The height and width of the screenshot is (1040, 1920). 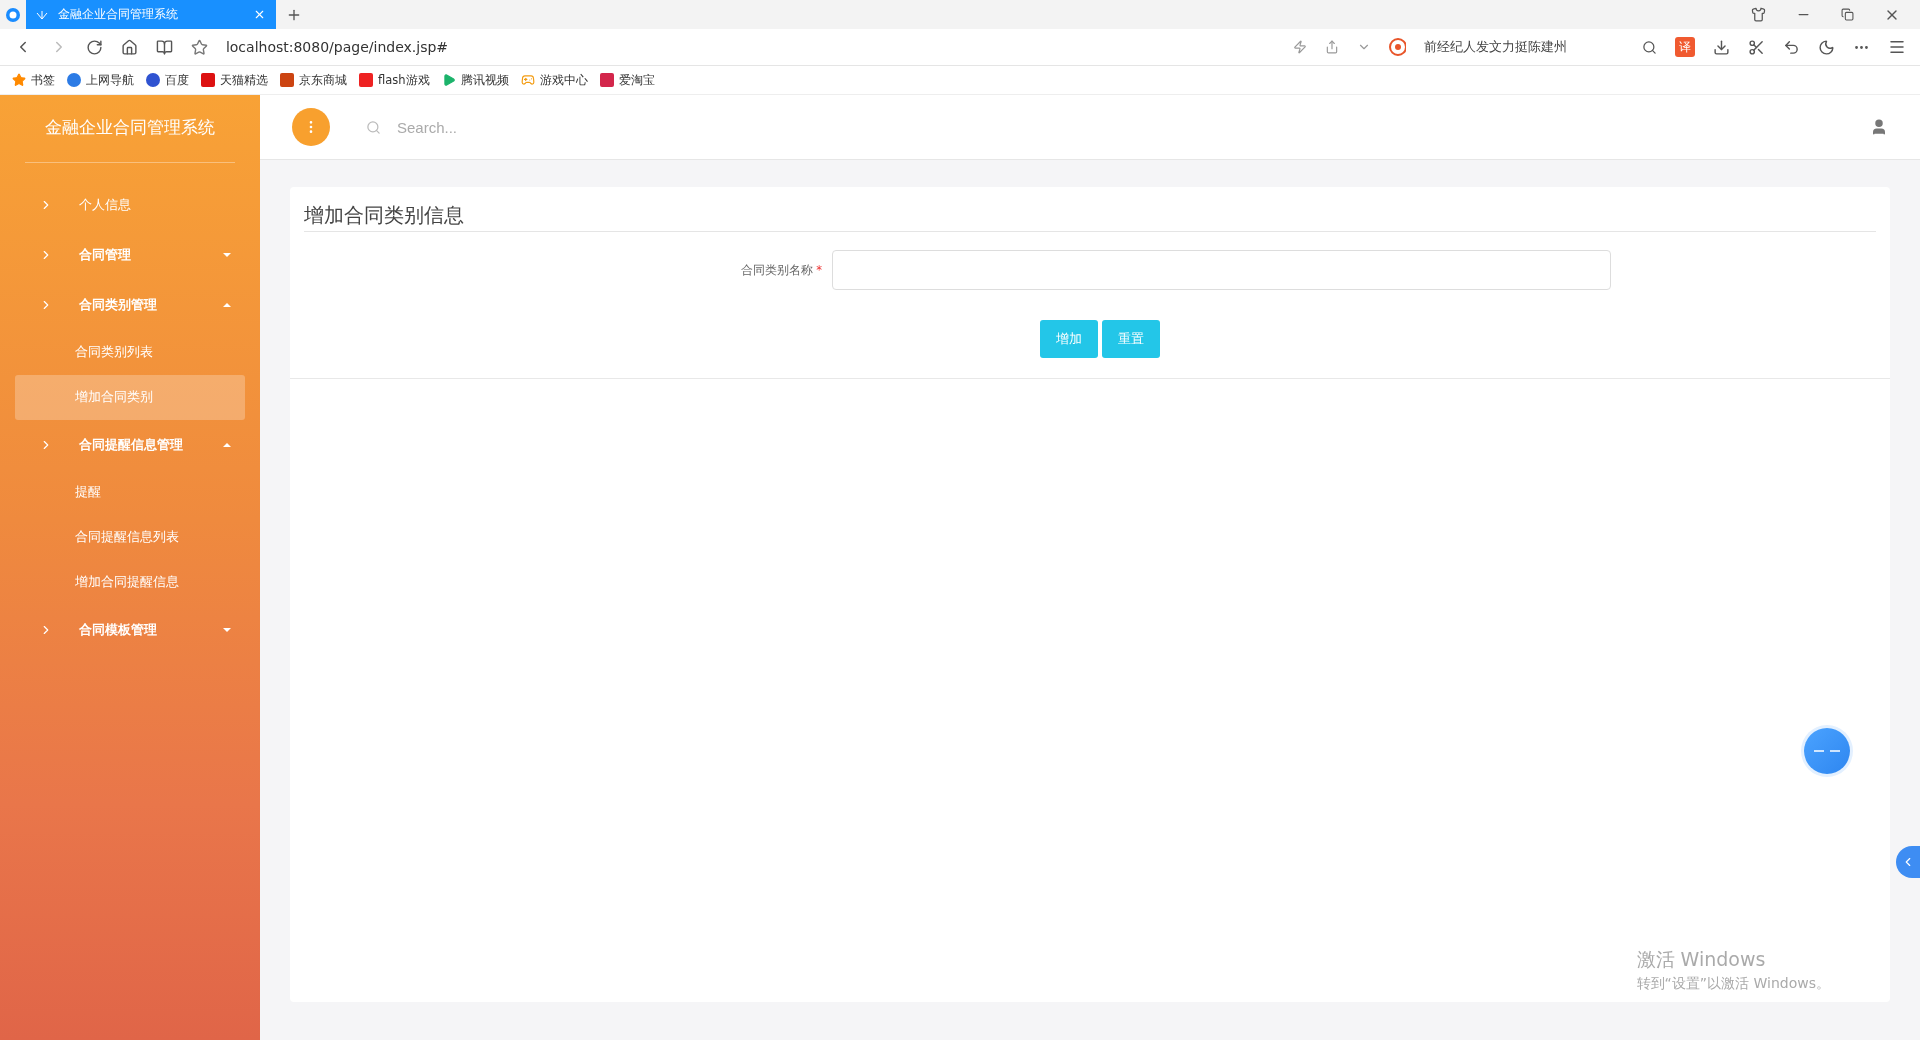 I want to click on bookmark-link: flash游戏, so click(x=394, y=80).